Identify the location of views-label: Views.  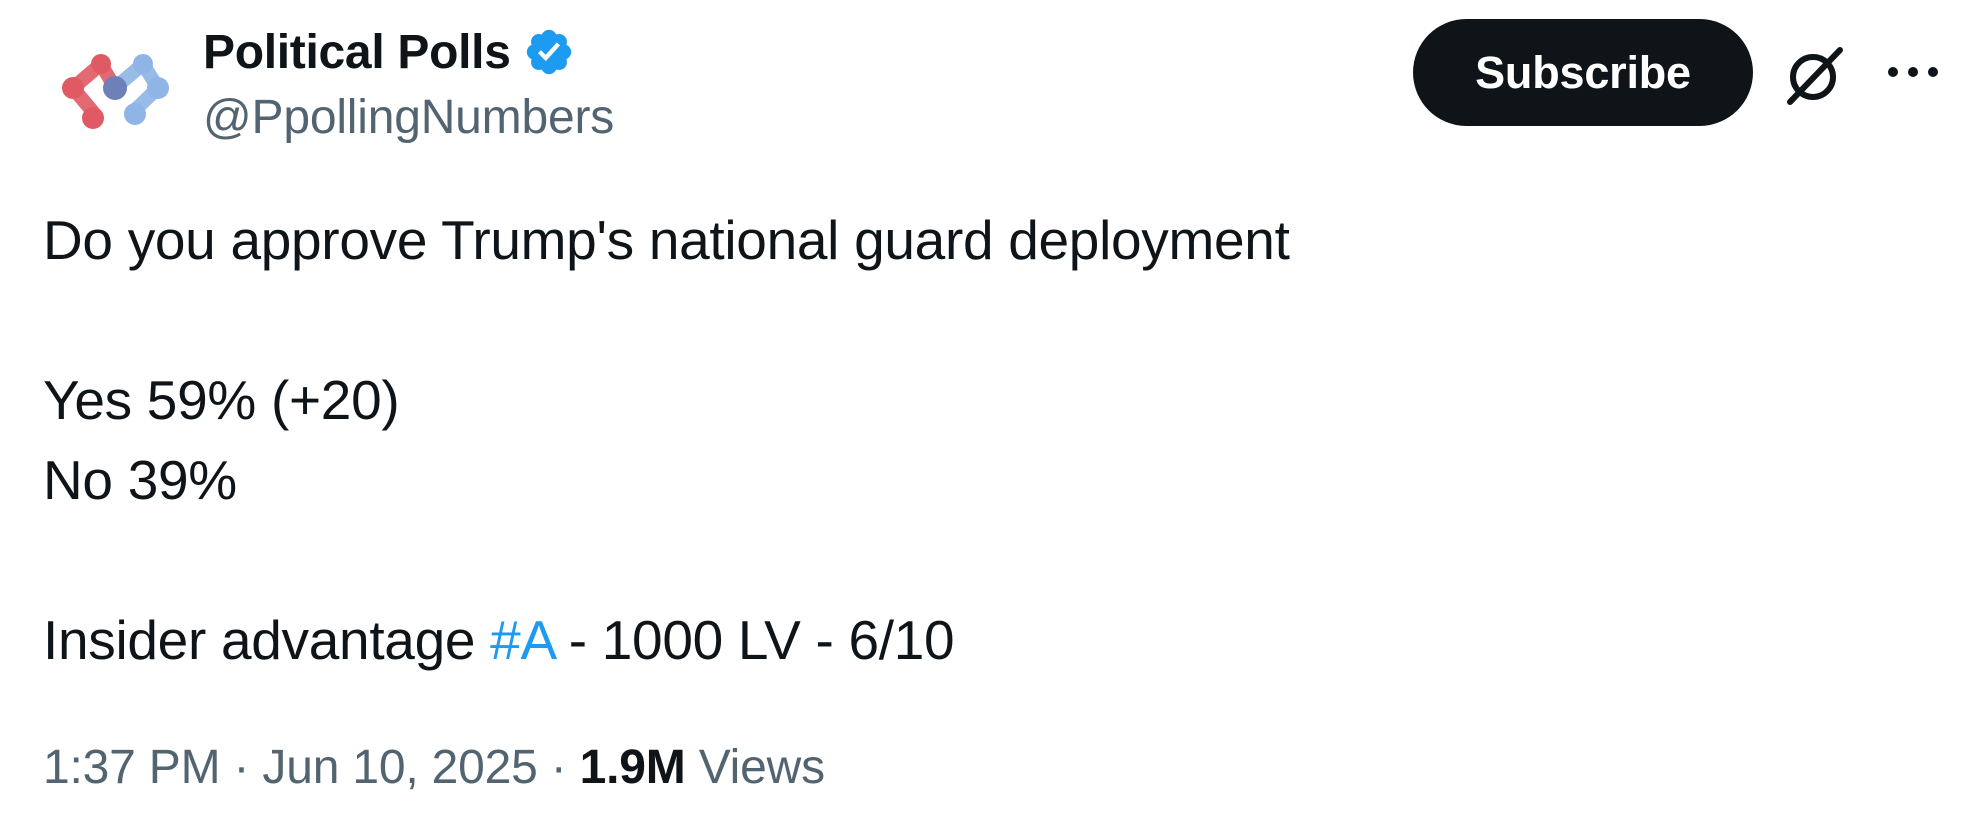
(755, 767).